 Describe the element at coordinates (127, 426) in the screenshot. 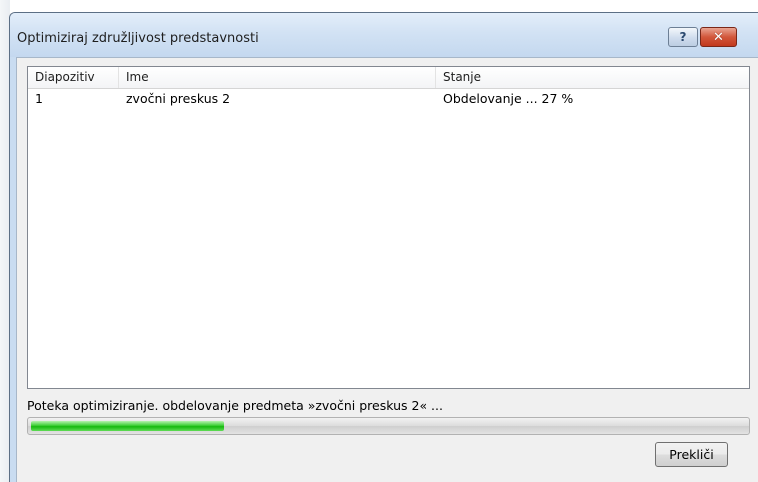

I see `progress-fill` at that location.